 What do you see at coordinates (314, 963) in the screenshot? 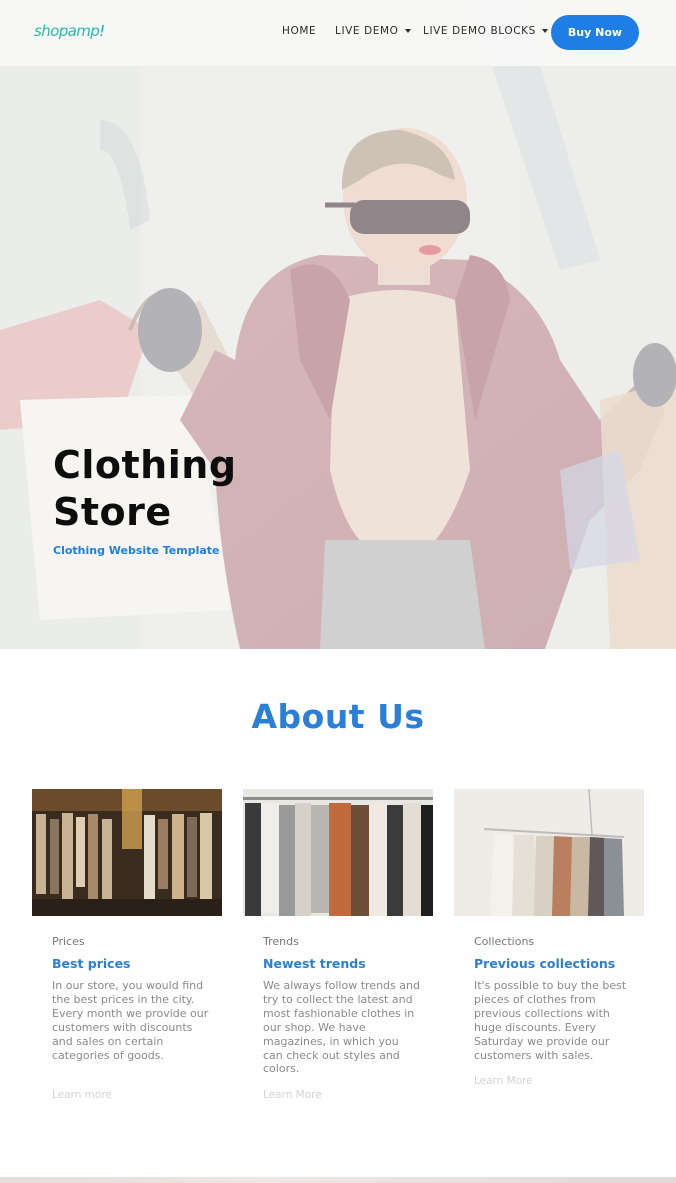
I see `card-heading: Newest trends` at bounding box center [314, 963].